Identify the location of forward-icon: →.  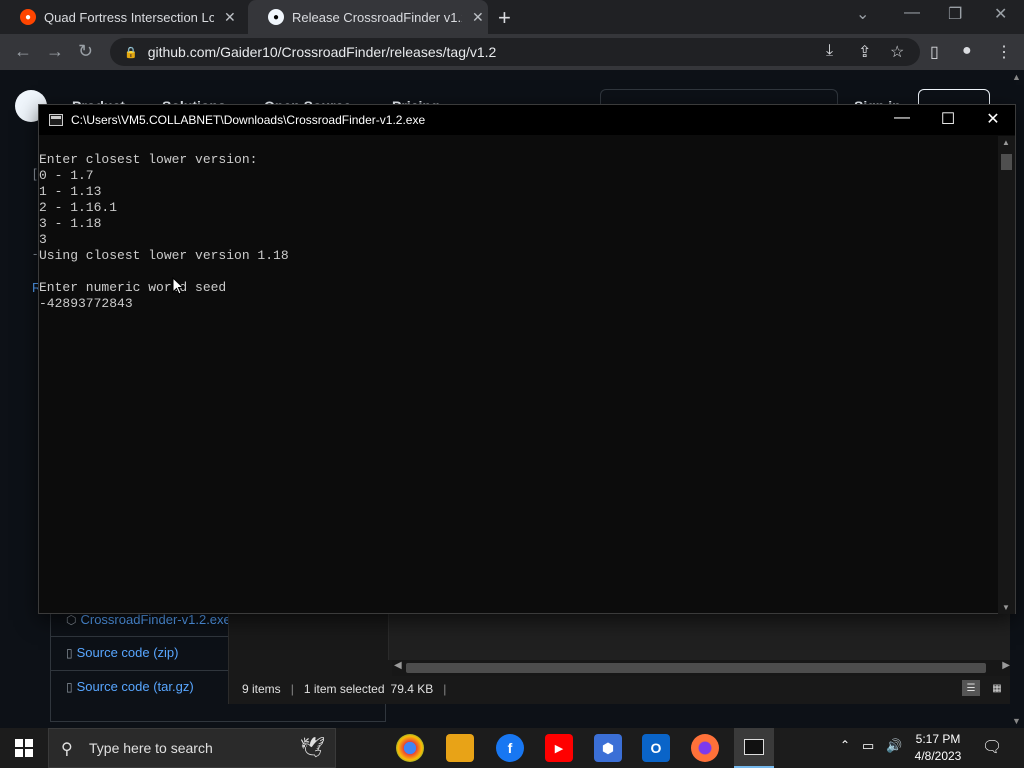
(55, 51).